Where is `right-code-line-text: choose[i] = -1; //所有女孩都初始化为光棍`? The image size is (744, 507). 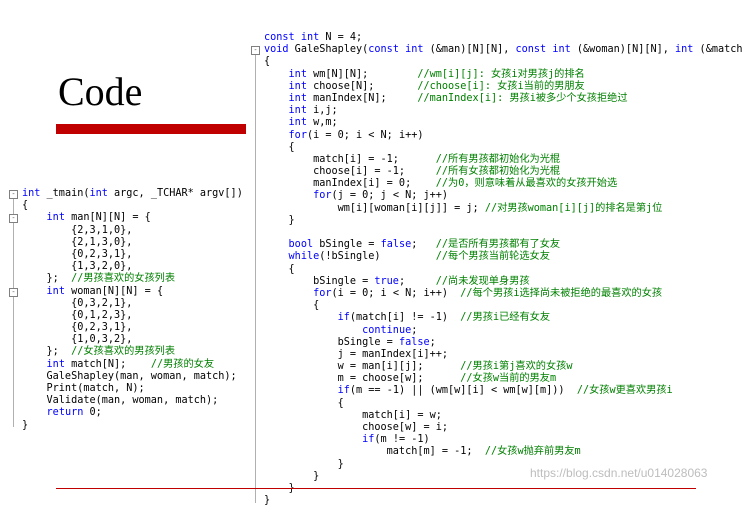
right-code-line-text: choose[i] = -1; //所有女孩都初始化为光棍 is located at coordinates (412, 172).